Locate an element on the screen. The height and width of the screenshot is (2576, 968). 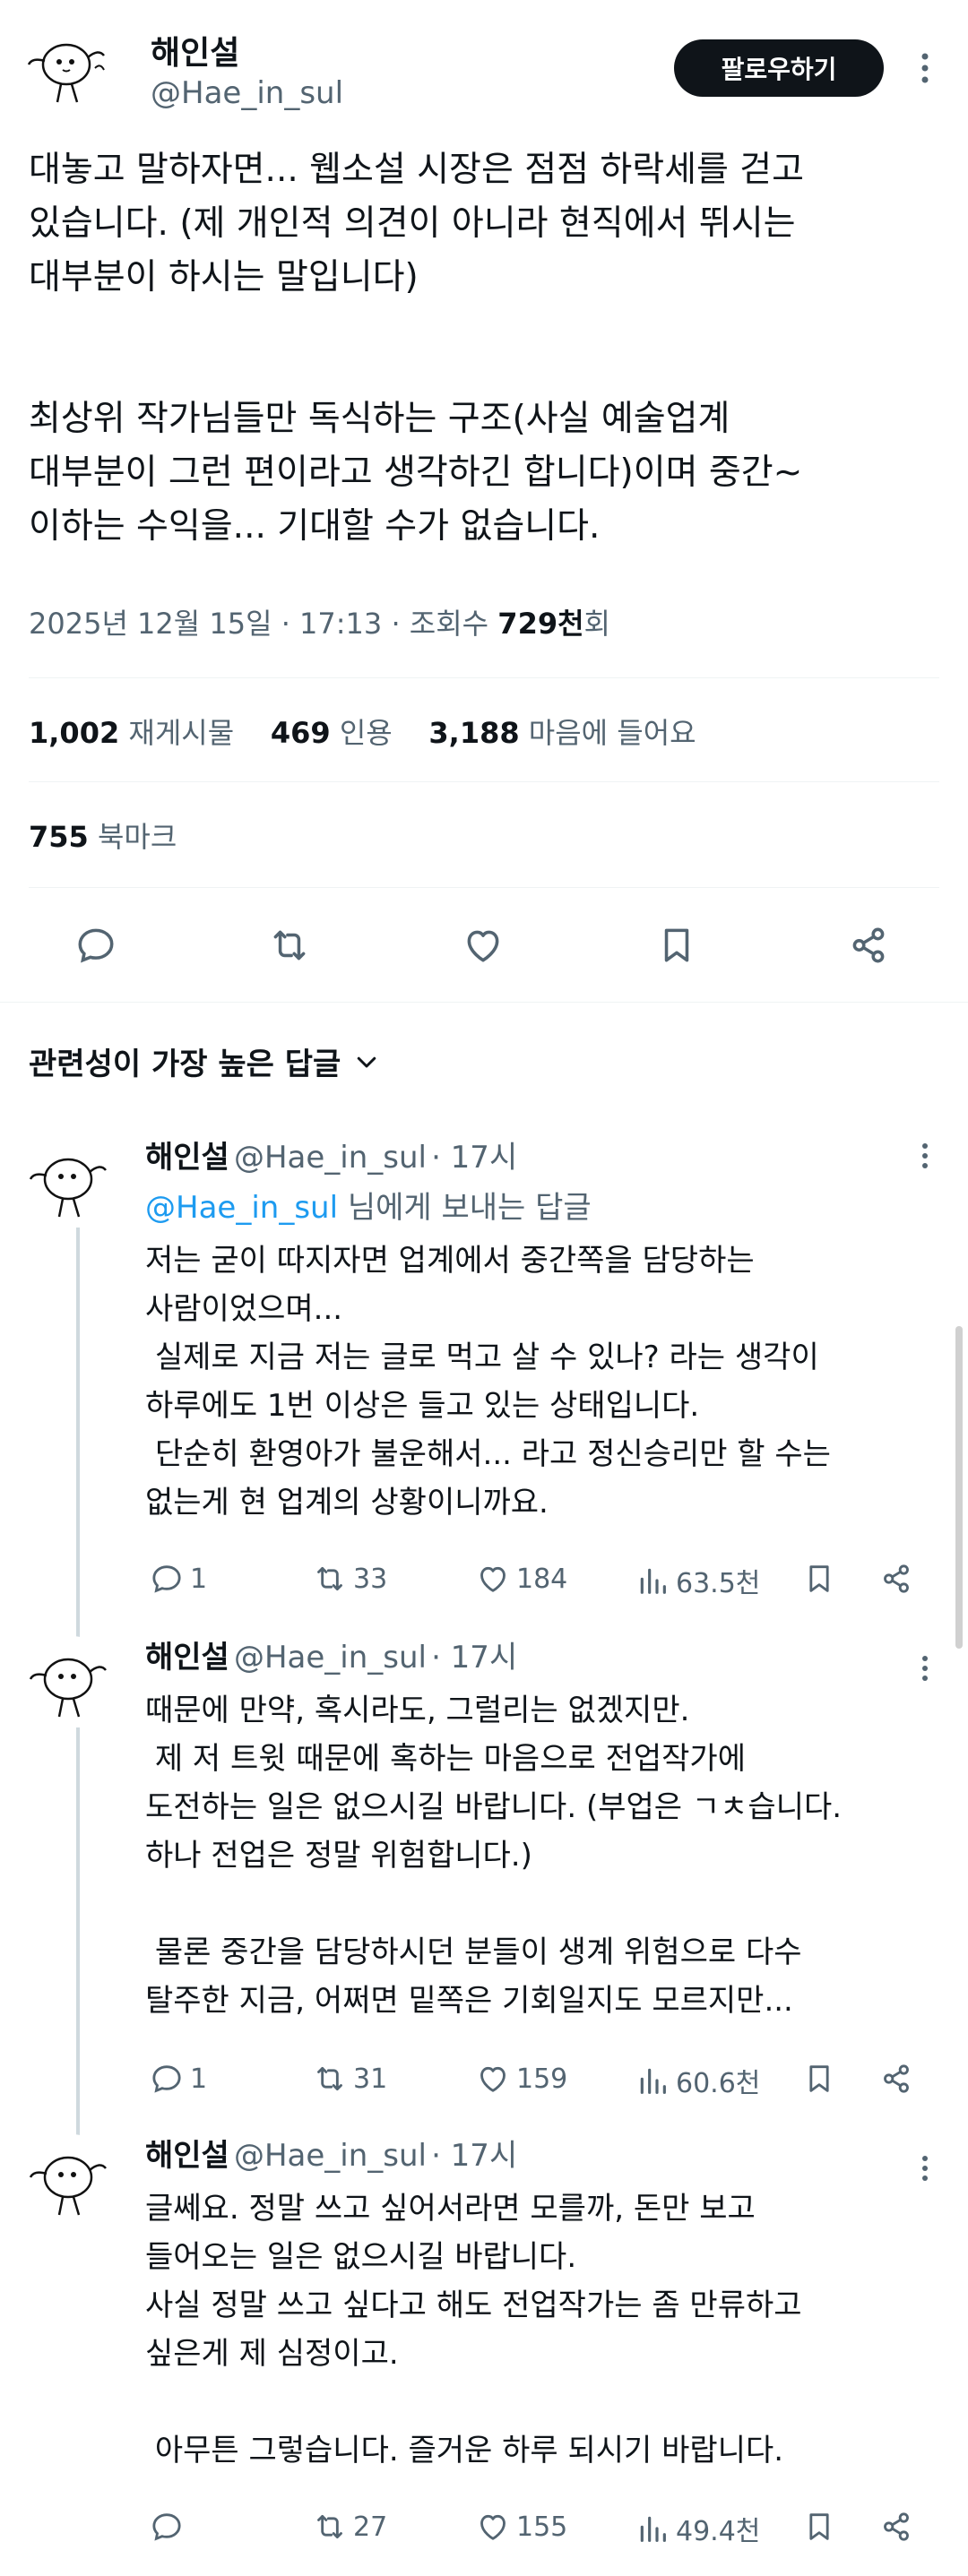
scrollbar is located at coordinates (959, 1487).